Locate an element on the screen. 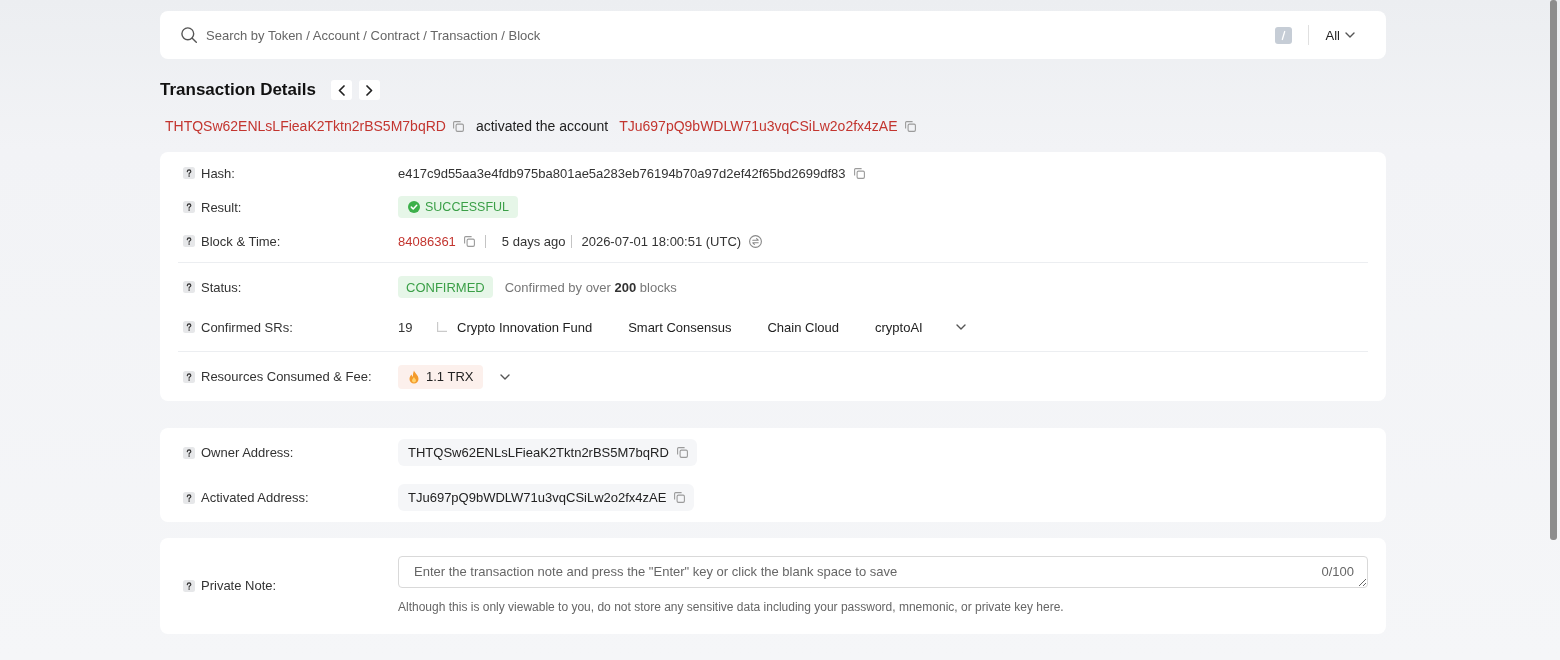  scrollbar-thumb is located at coordinates (1553, 270).